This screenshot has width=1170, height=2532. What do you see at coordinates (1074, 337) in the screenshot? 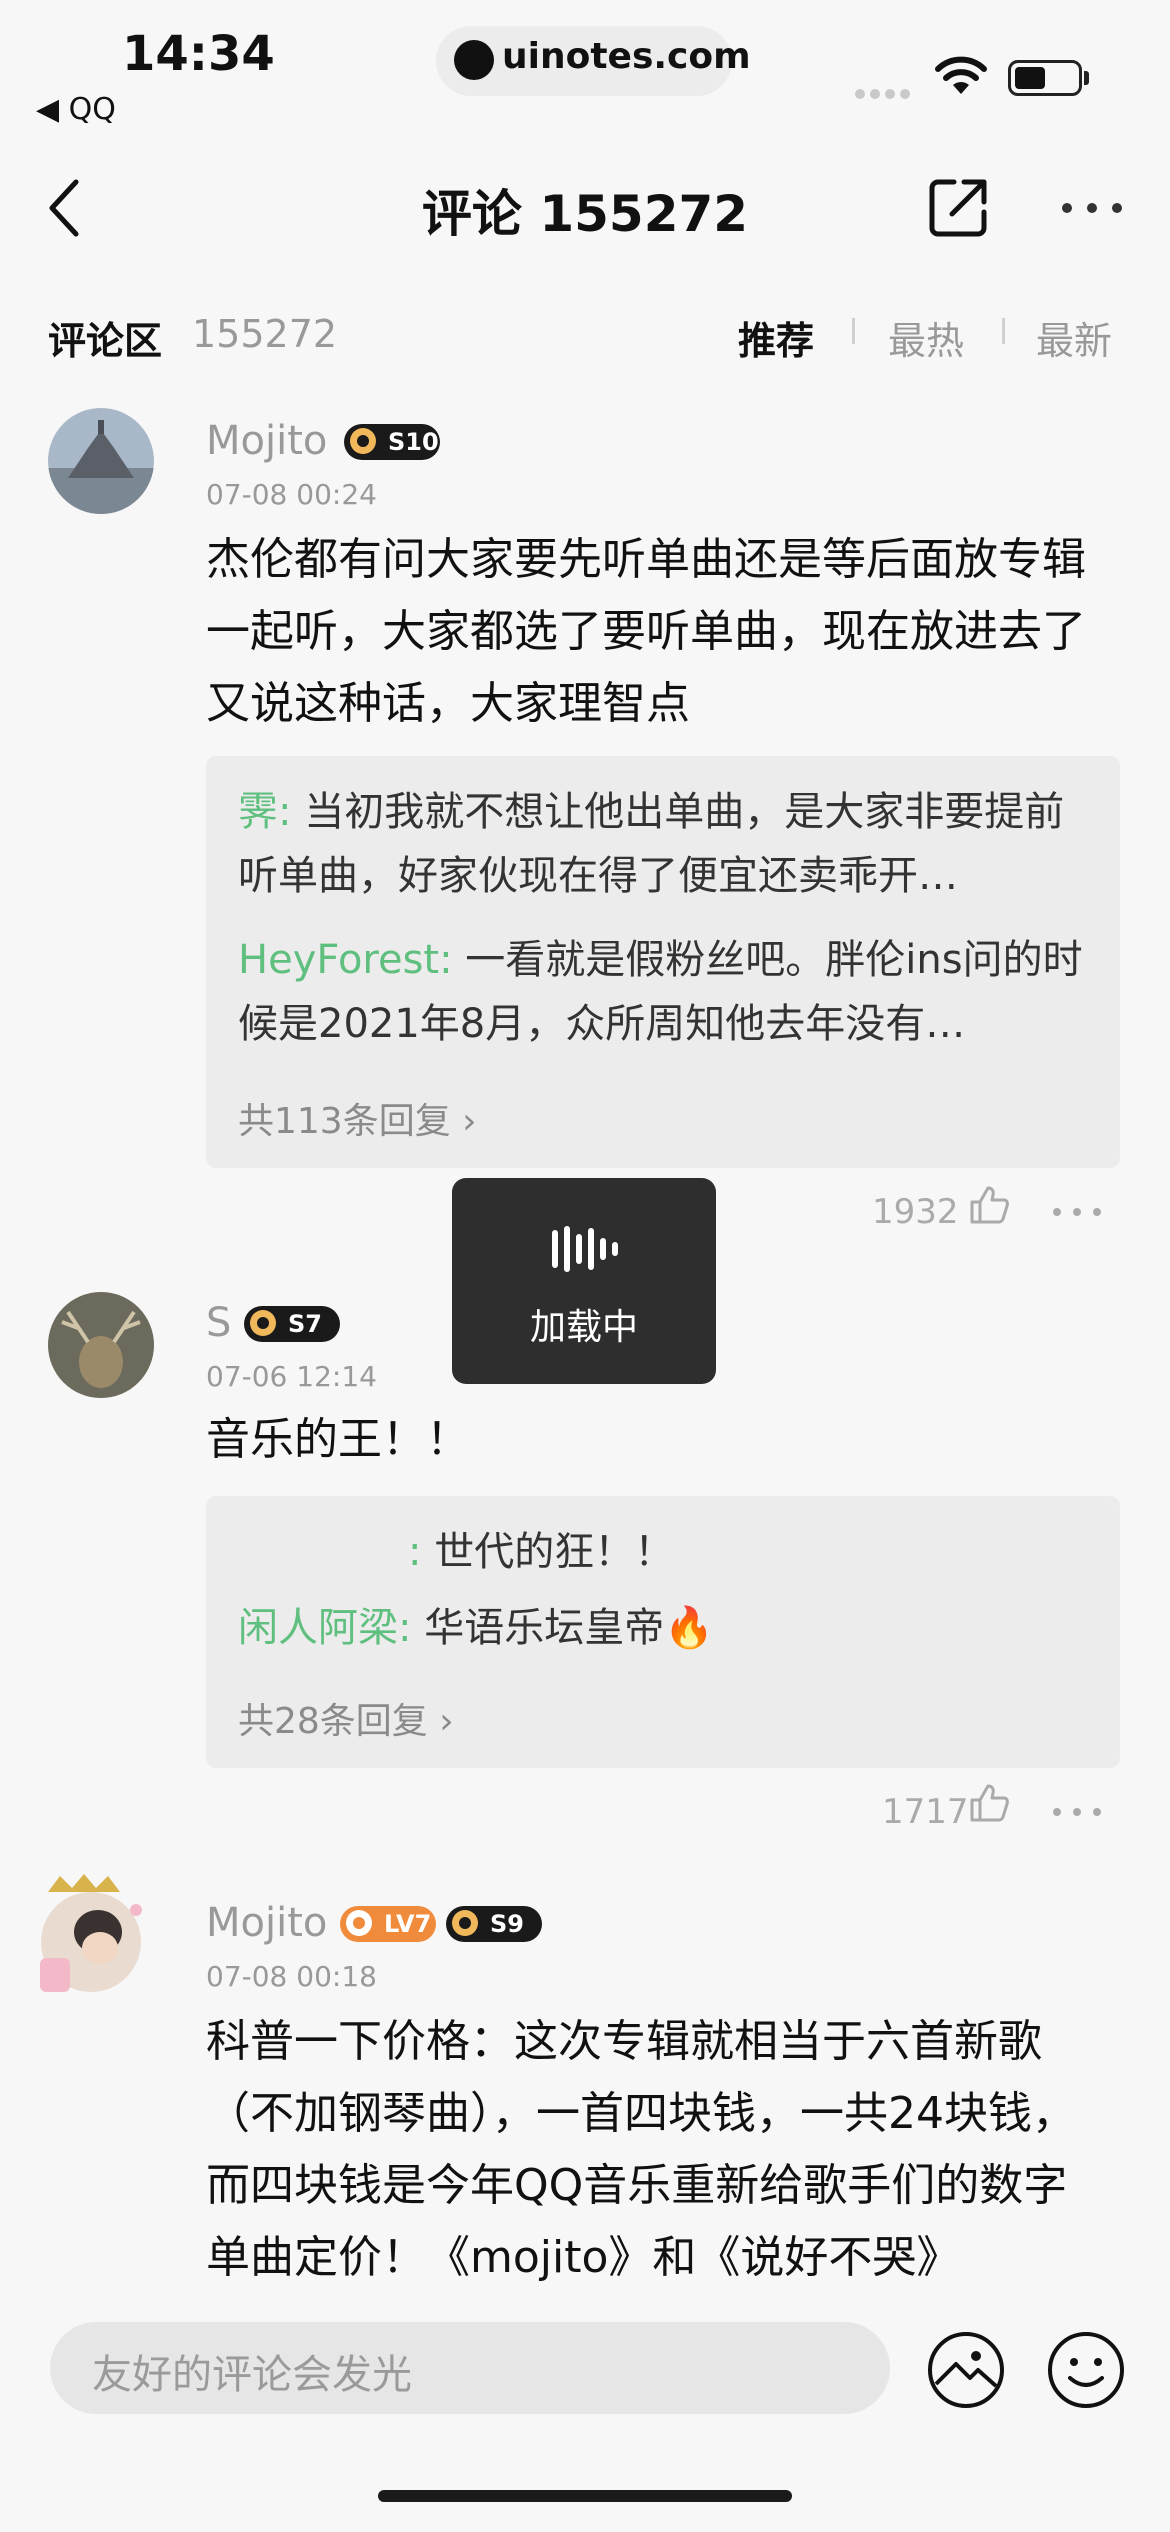
I see `tab-newest: 最新` at bounding box center [1074, 337].